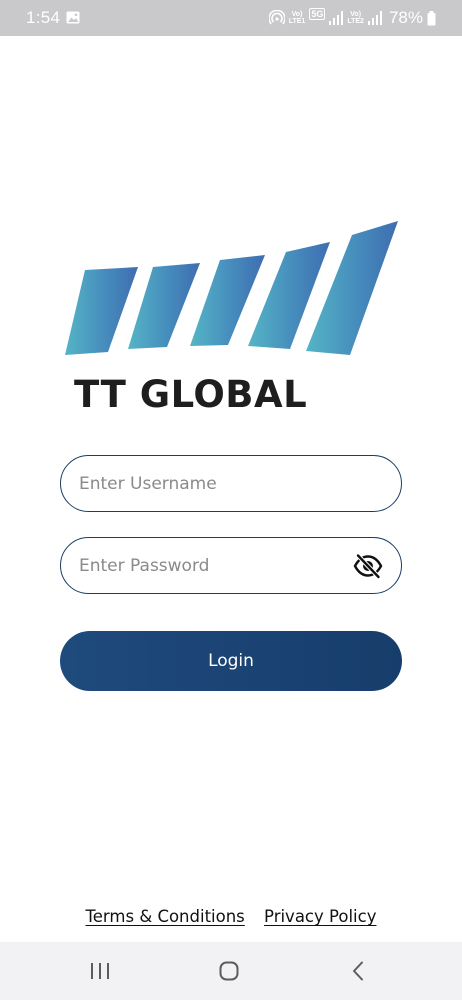  I want to click on status-time: 1:54, so click(43, 17).